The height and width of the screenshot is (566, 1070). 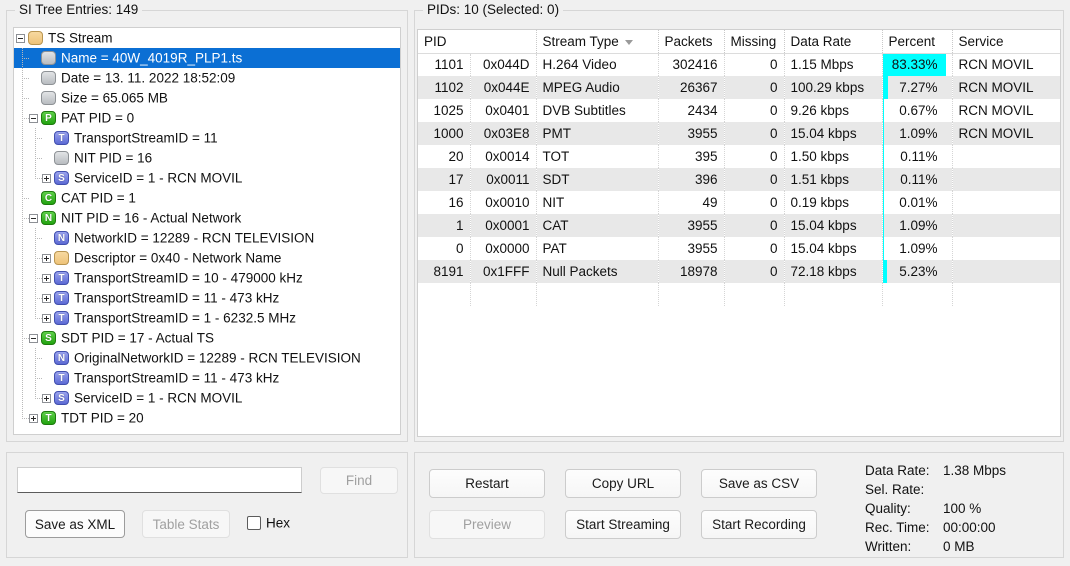 What do you see at coordinates (48, 78) in the screenshot?
I see `tree-node-grey-icon` at bounding box center [48, 78].